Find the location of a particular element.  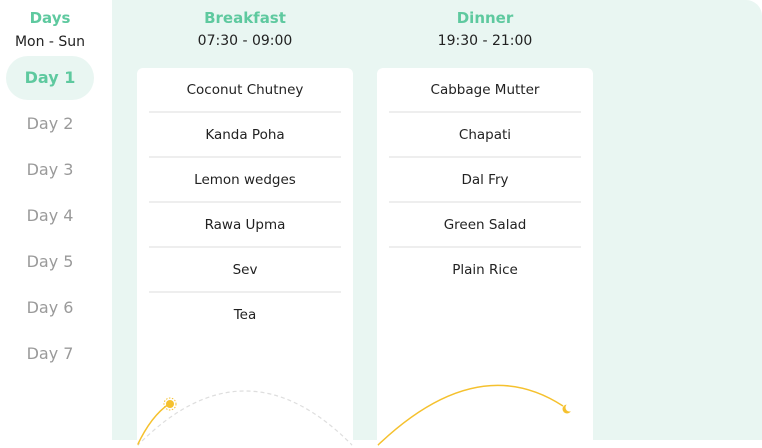

dinner-header: Dinner 19:30 - 21:00 is located at coordinates (485, 24).